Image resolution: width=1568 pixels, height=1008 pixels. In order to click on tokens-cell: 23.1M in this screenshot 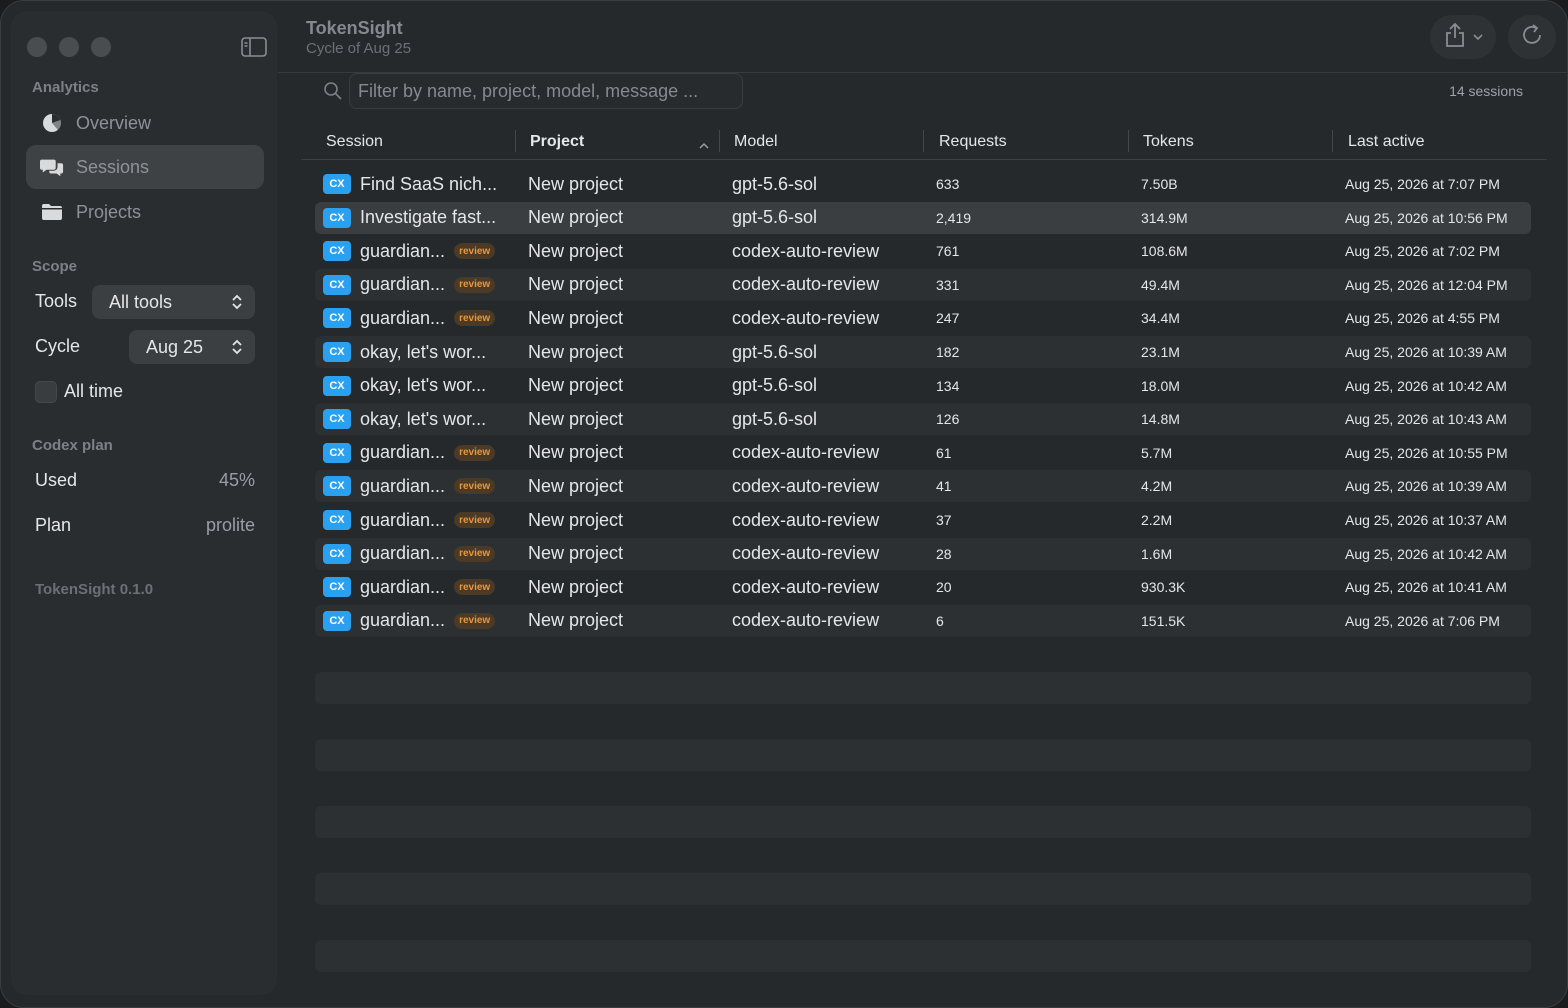, I will do `click(1160, 352)`.